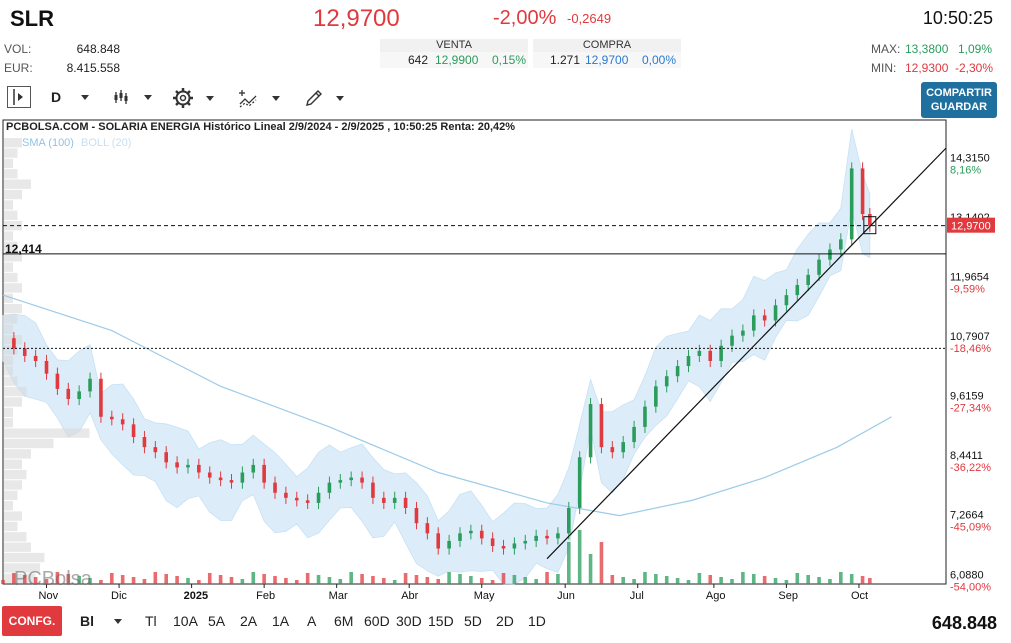  I want to click on range-button-5d: 5D, so click(473, 621).